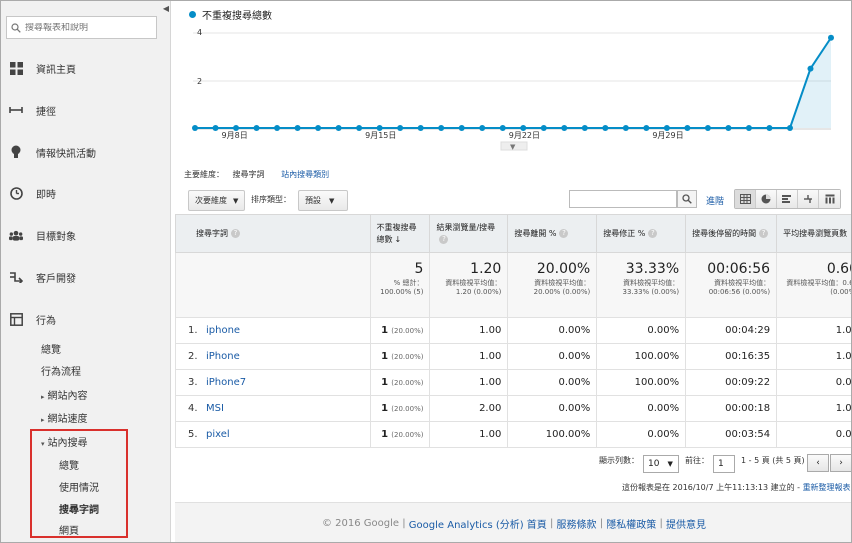  I want to click on rows-per-page-select: 10 ▼, so click(661, 464).